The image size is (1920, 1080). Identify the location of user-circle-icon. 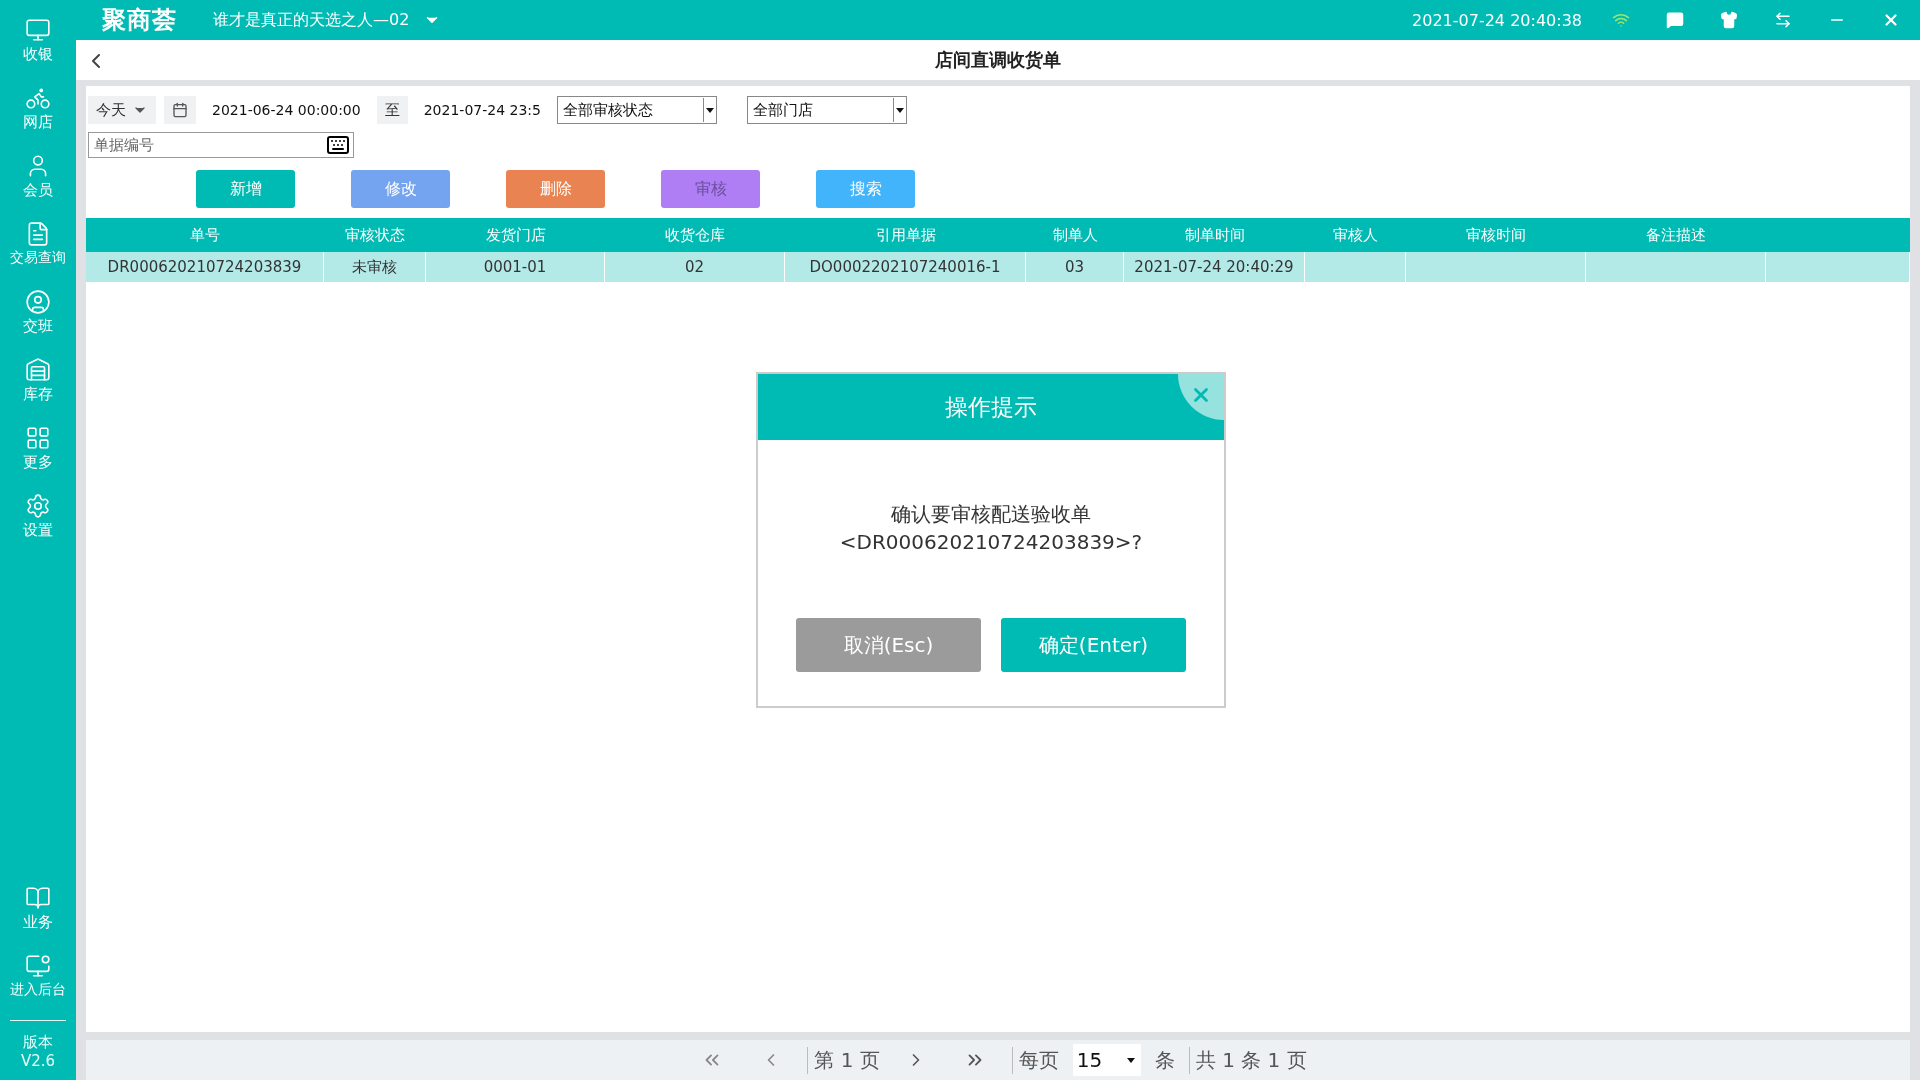
(38, 301).